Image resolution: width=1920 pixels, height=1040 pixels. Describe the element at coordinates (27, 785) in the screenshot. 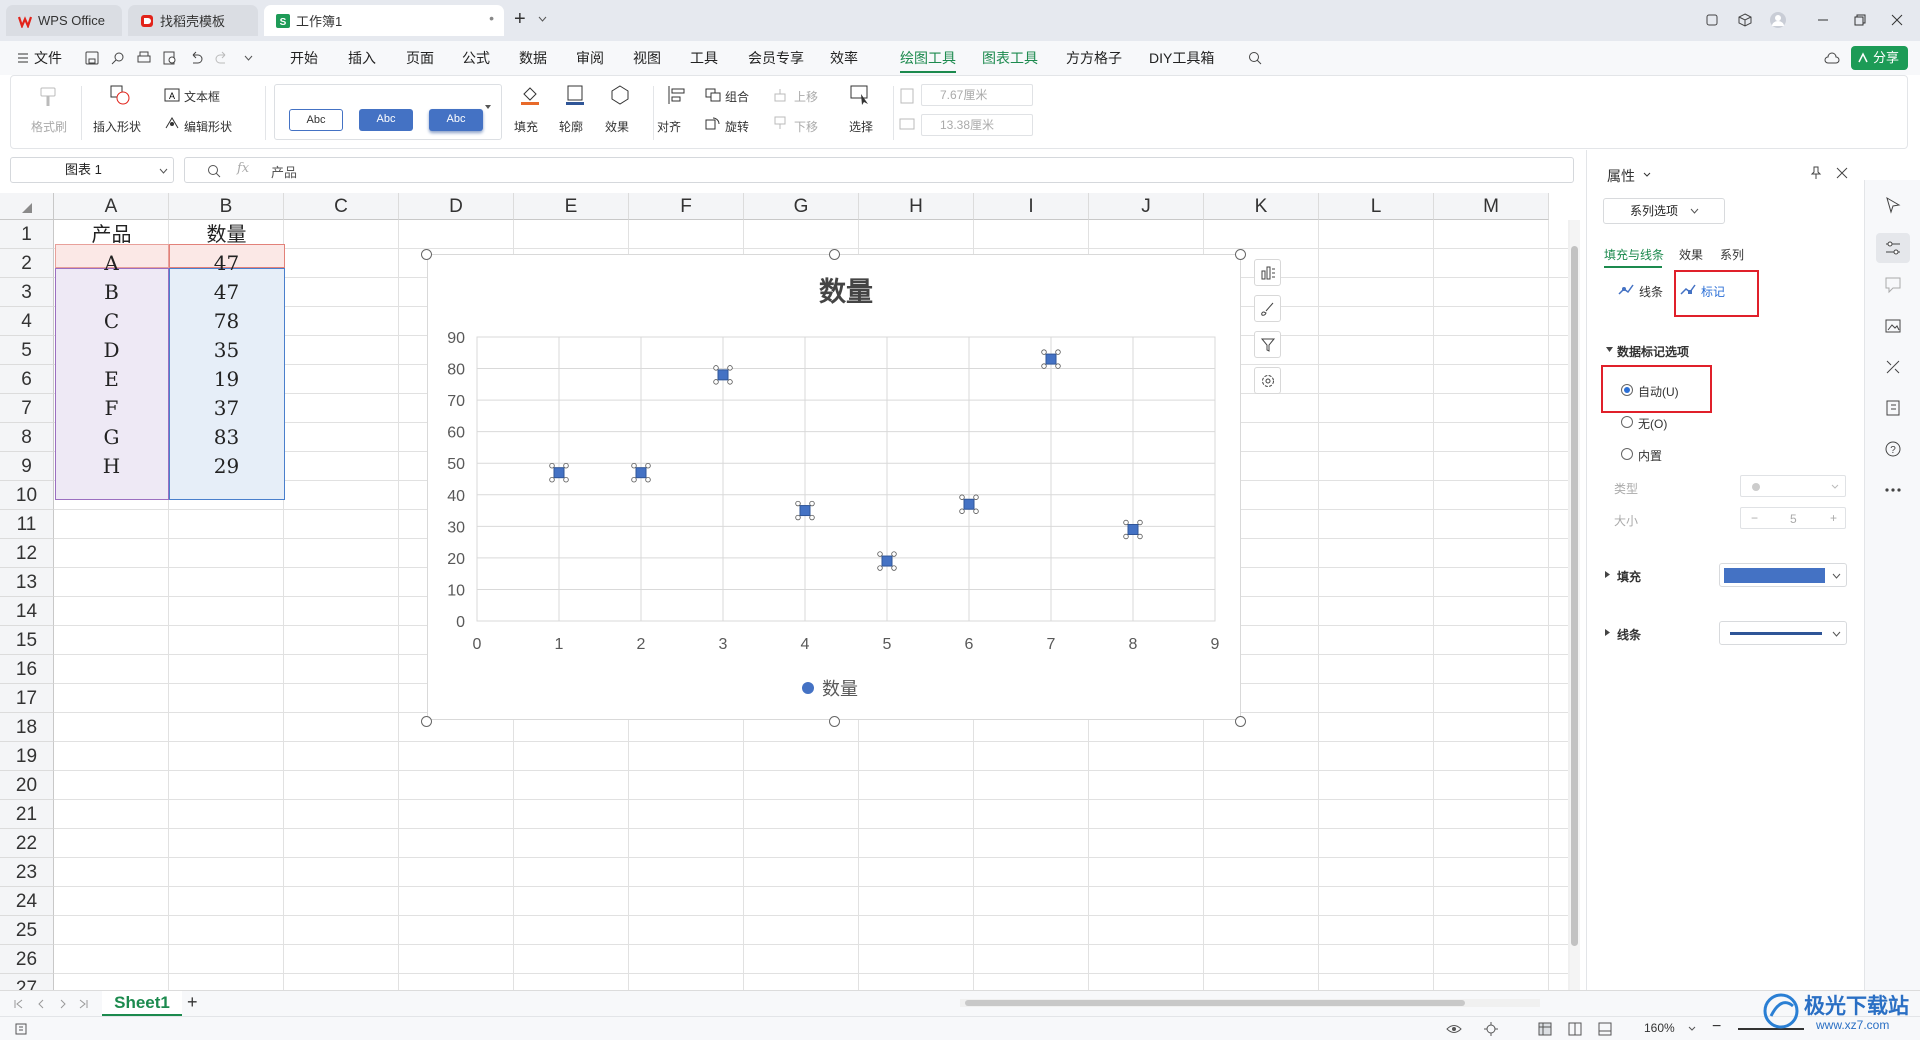

I see `row-header-20: 20` at that location.